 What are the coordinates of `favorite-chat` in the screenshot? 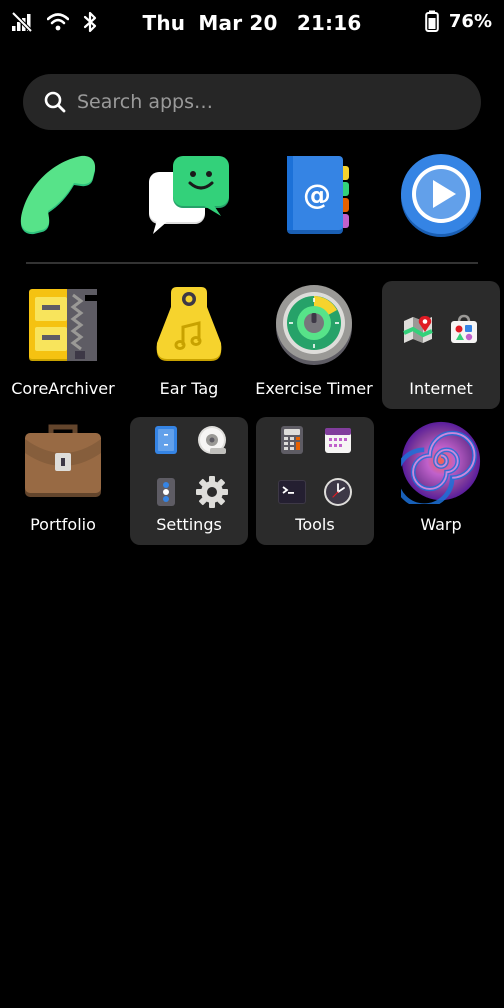 It's located at (188, 195).